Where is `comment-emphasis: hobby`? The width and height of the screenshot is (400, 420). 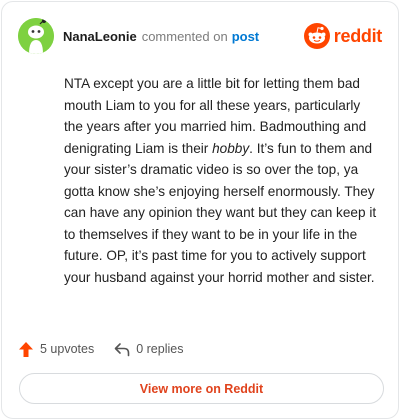 comment-emphasis: hobby is located at coordinates (231, 148).